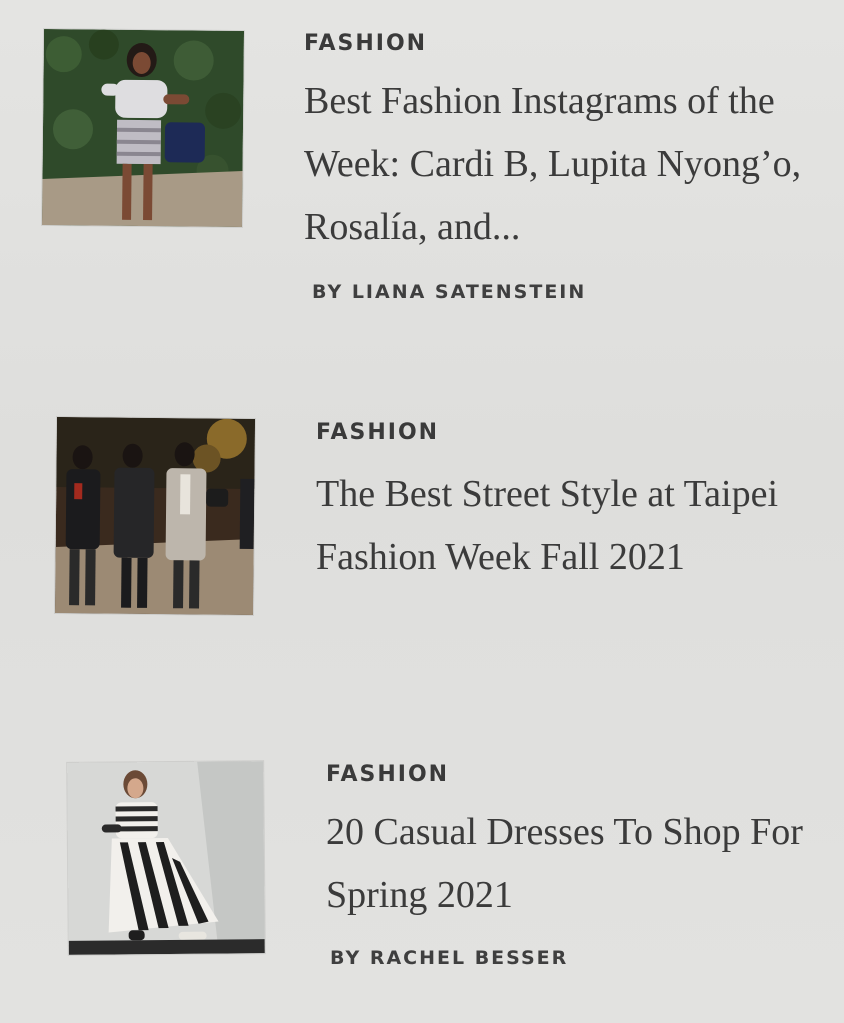 The width and height of the screenshot is (844, 1023). What do you see at coordinates (583, 958) in the screenshot?
I see `article-byline: BY RACHEL BESSER` at bounding box center [583, 958].